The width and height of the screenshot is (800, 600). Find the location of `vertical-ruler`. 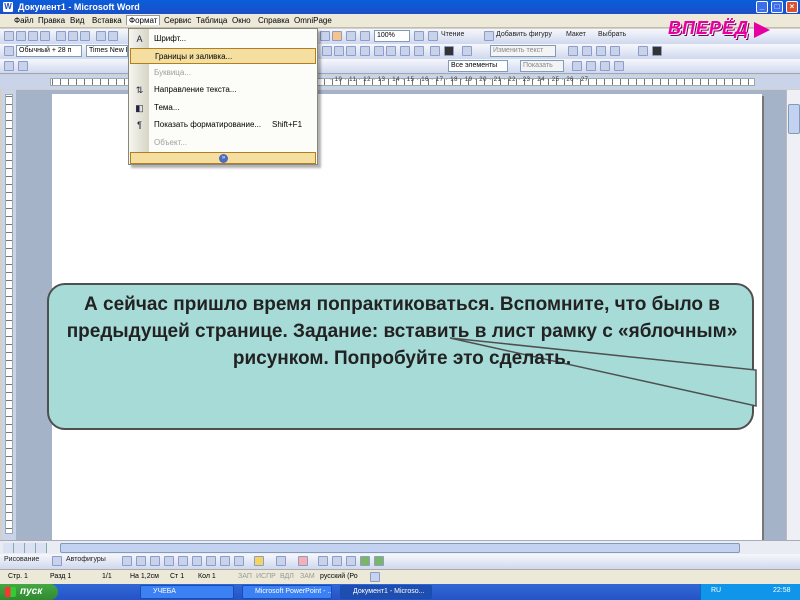

vertical-ruler is located at coordinates (9, 315).